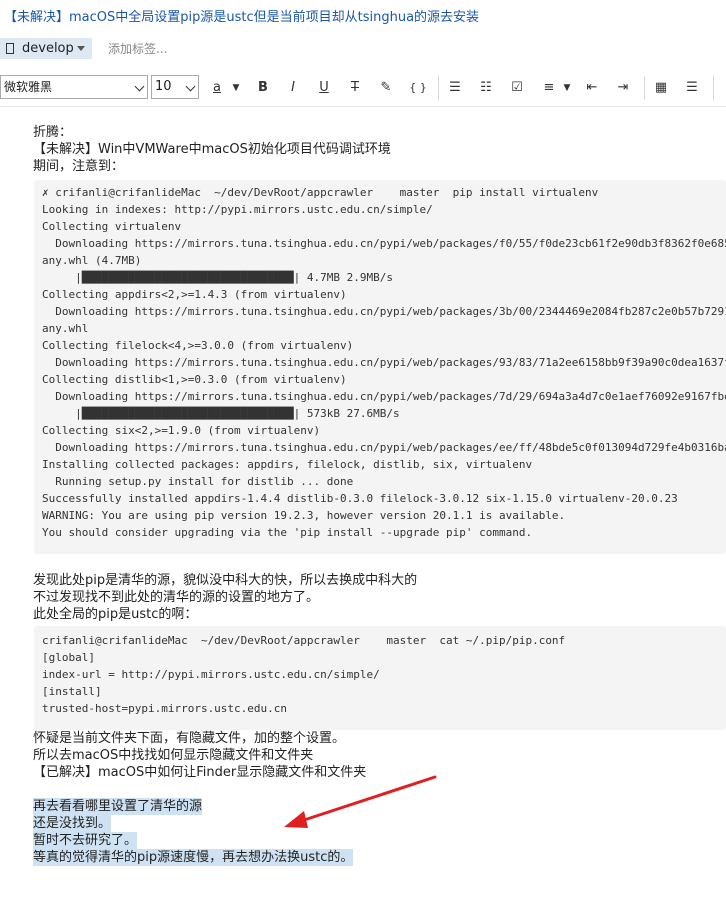  Describe the element at coordinates (592, 88) in the screenshot. I see `outdent-button: ⇤` at that location.